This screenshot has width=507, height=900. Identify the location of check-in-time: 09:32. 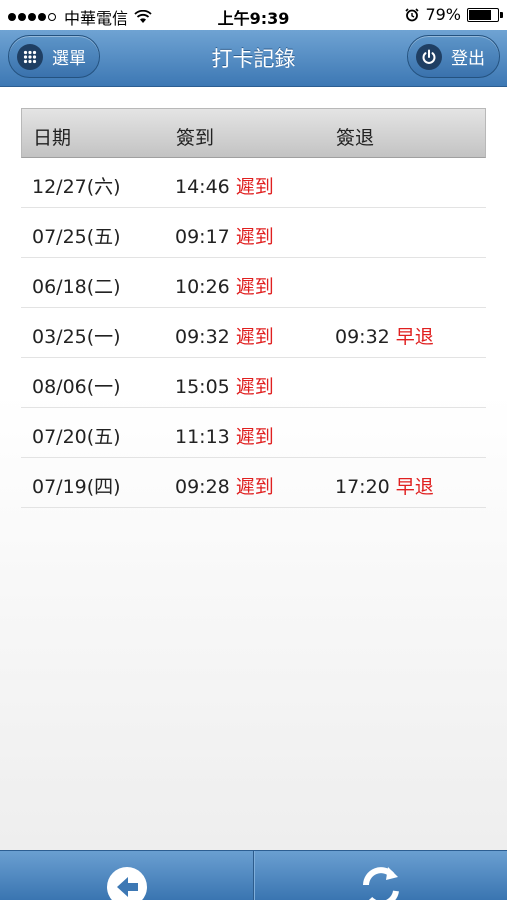
(202, 337).